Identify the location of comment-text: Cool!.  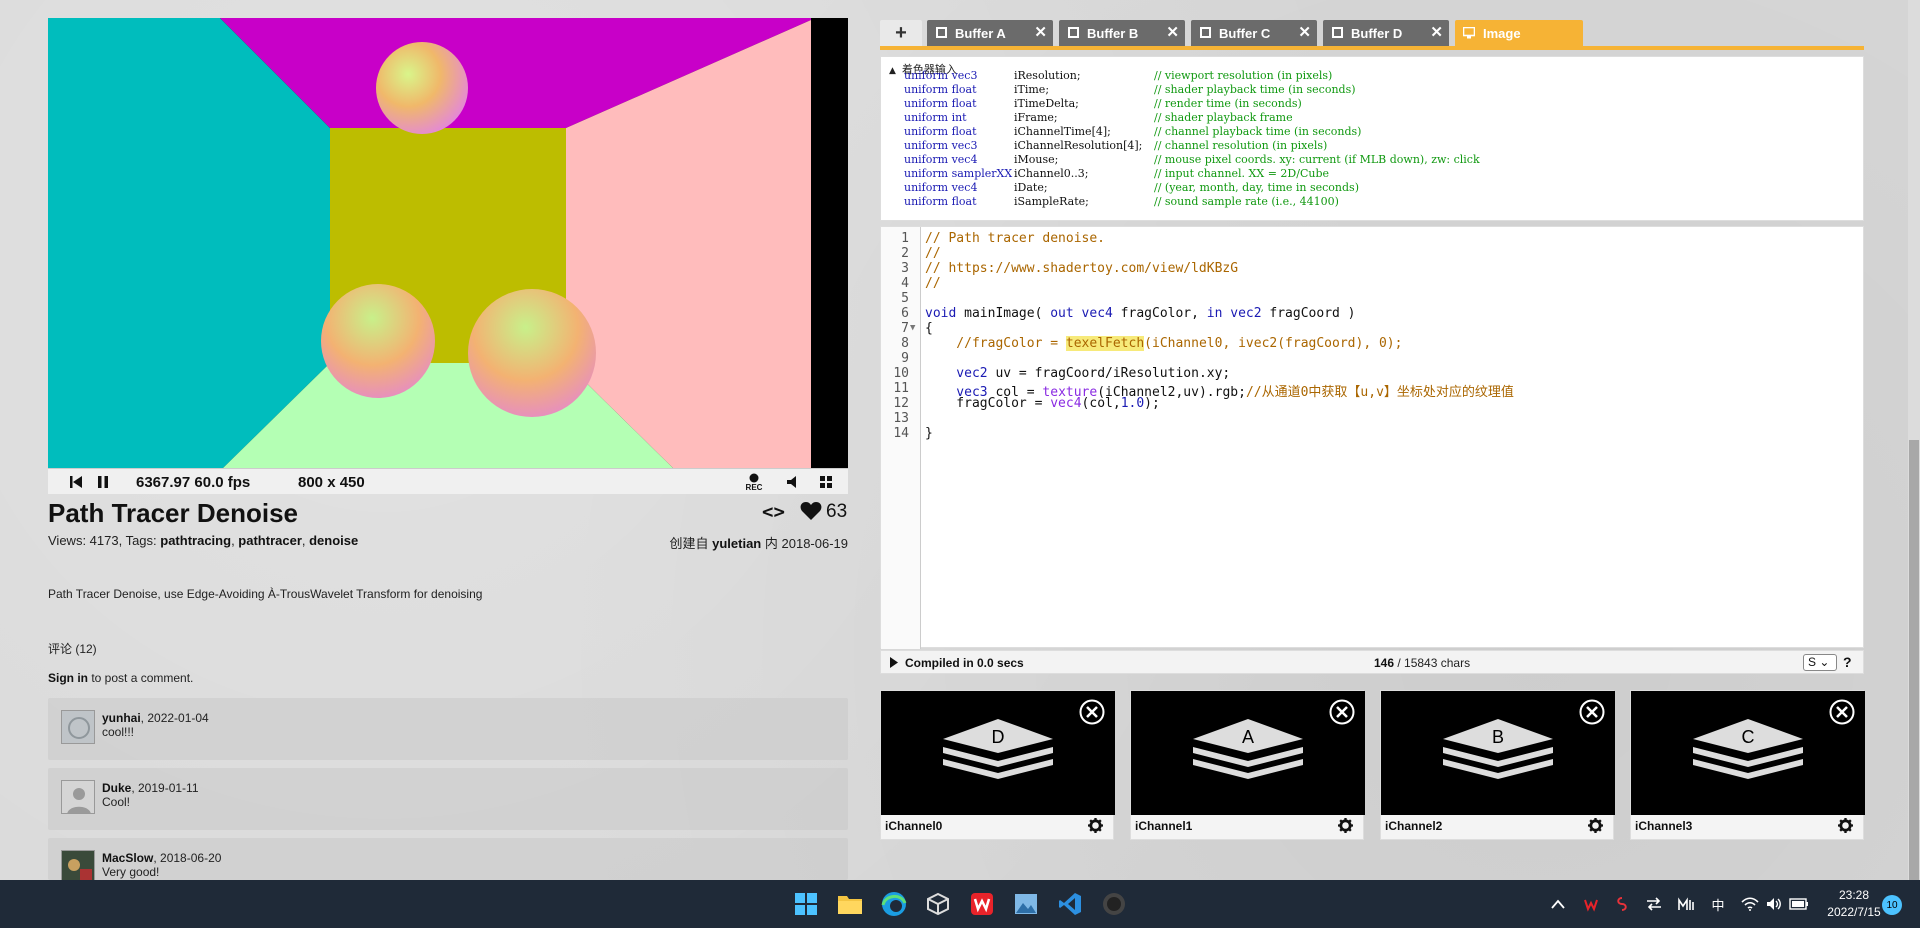
(116, 802).